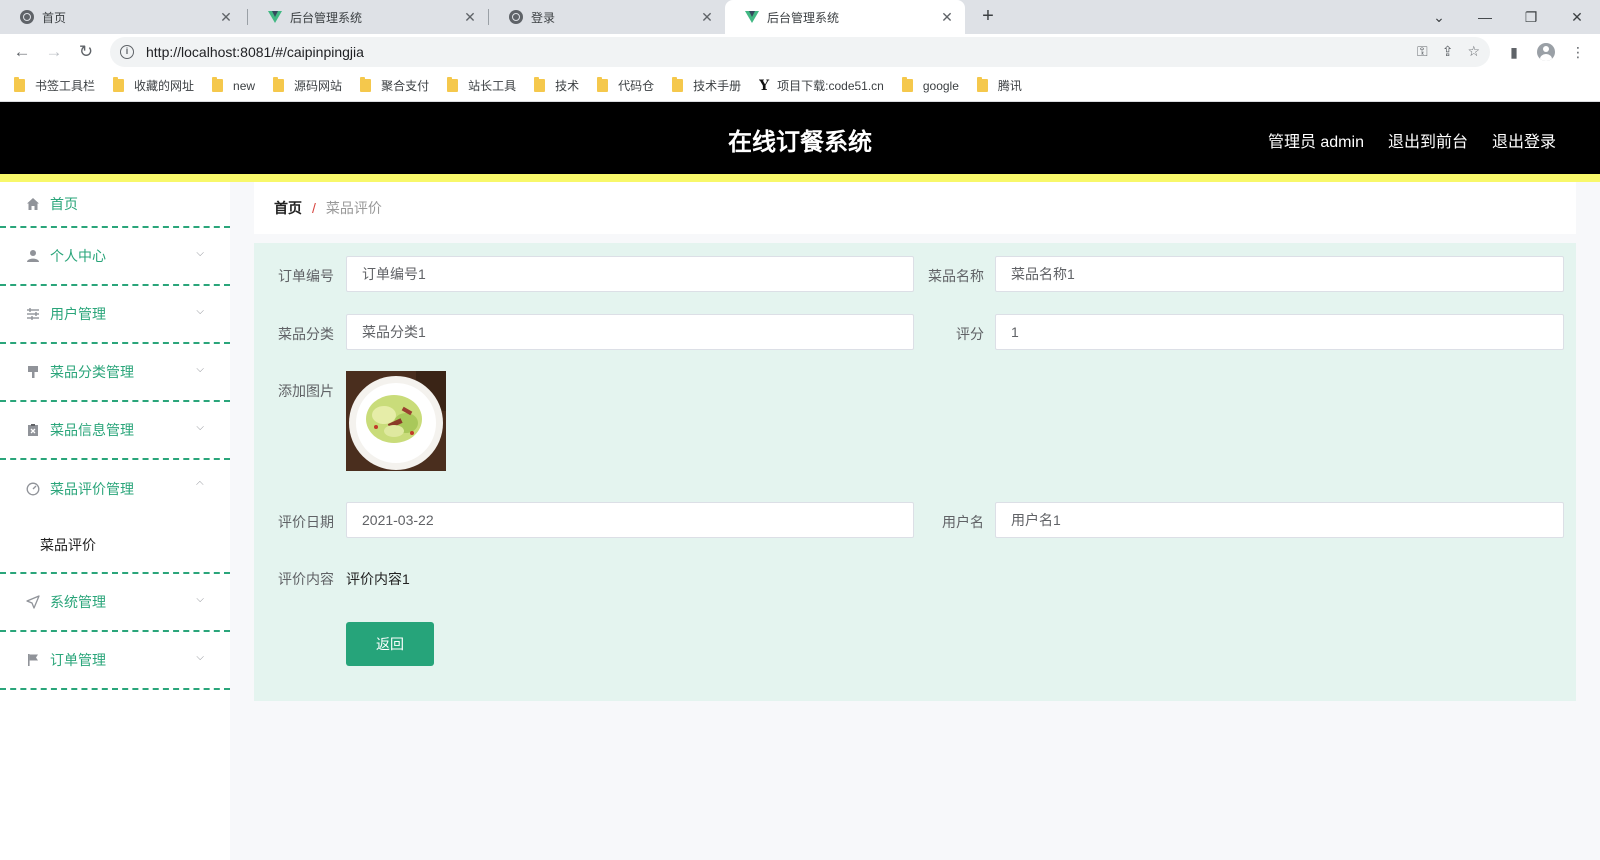 Image resolution: width=1600 pixels, height=860 pixels. Describe the element at coordinates (396, 421) in the screenshot. I see `dish-image` at that location.